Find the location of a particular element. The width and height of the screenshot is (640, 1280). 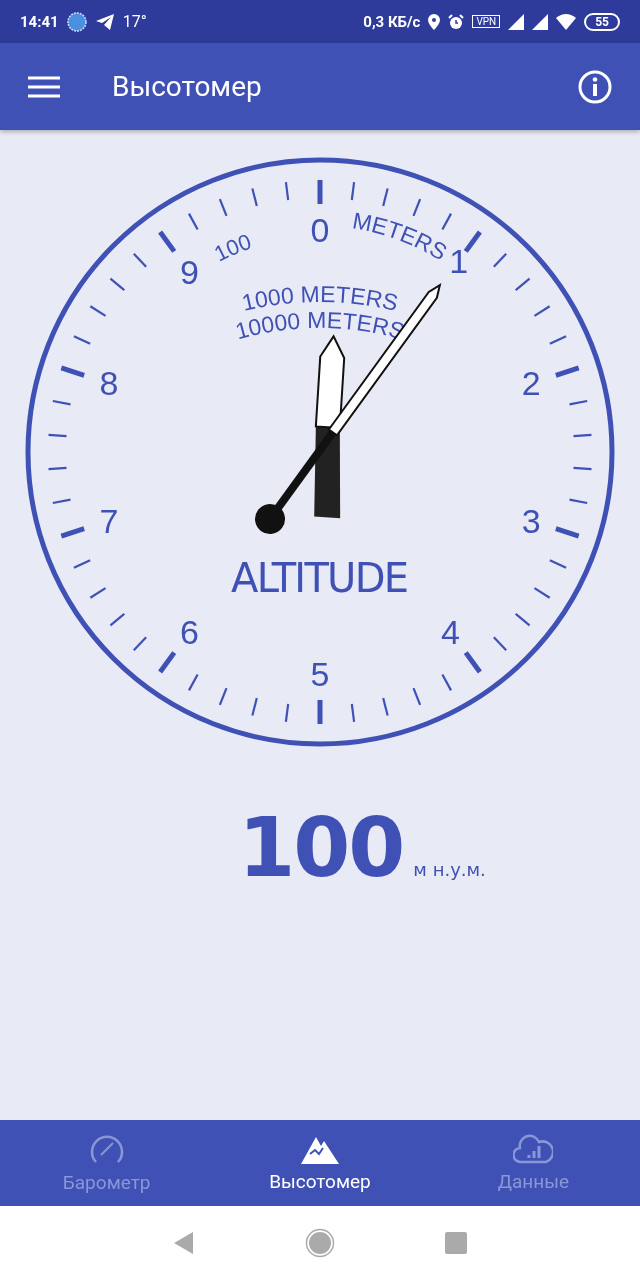

temperature: 17° is located at coordinates (134, 21).